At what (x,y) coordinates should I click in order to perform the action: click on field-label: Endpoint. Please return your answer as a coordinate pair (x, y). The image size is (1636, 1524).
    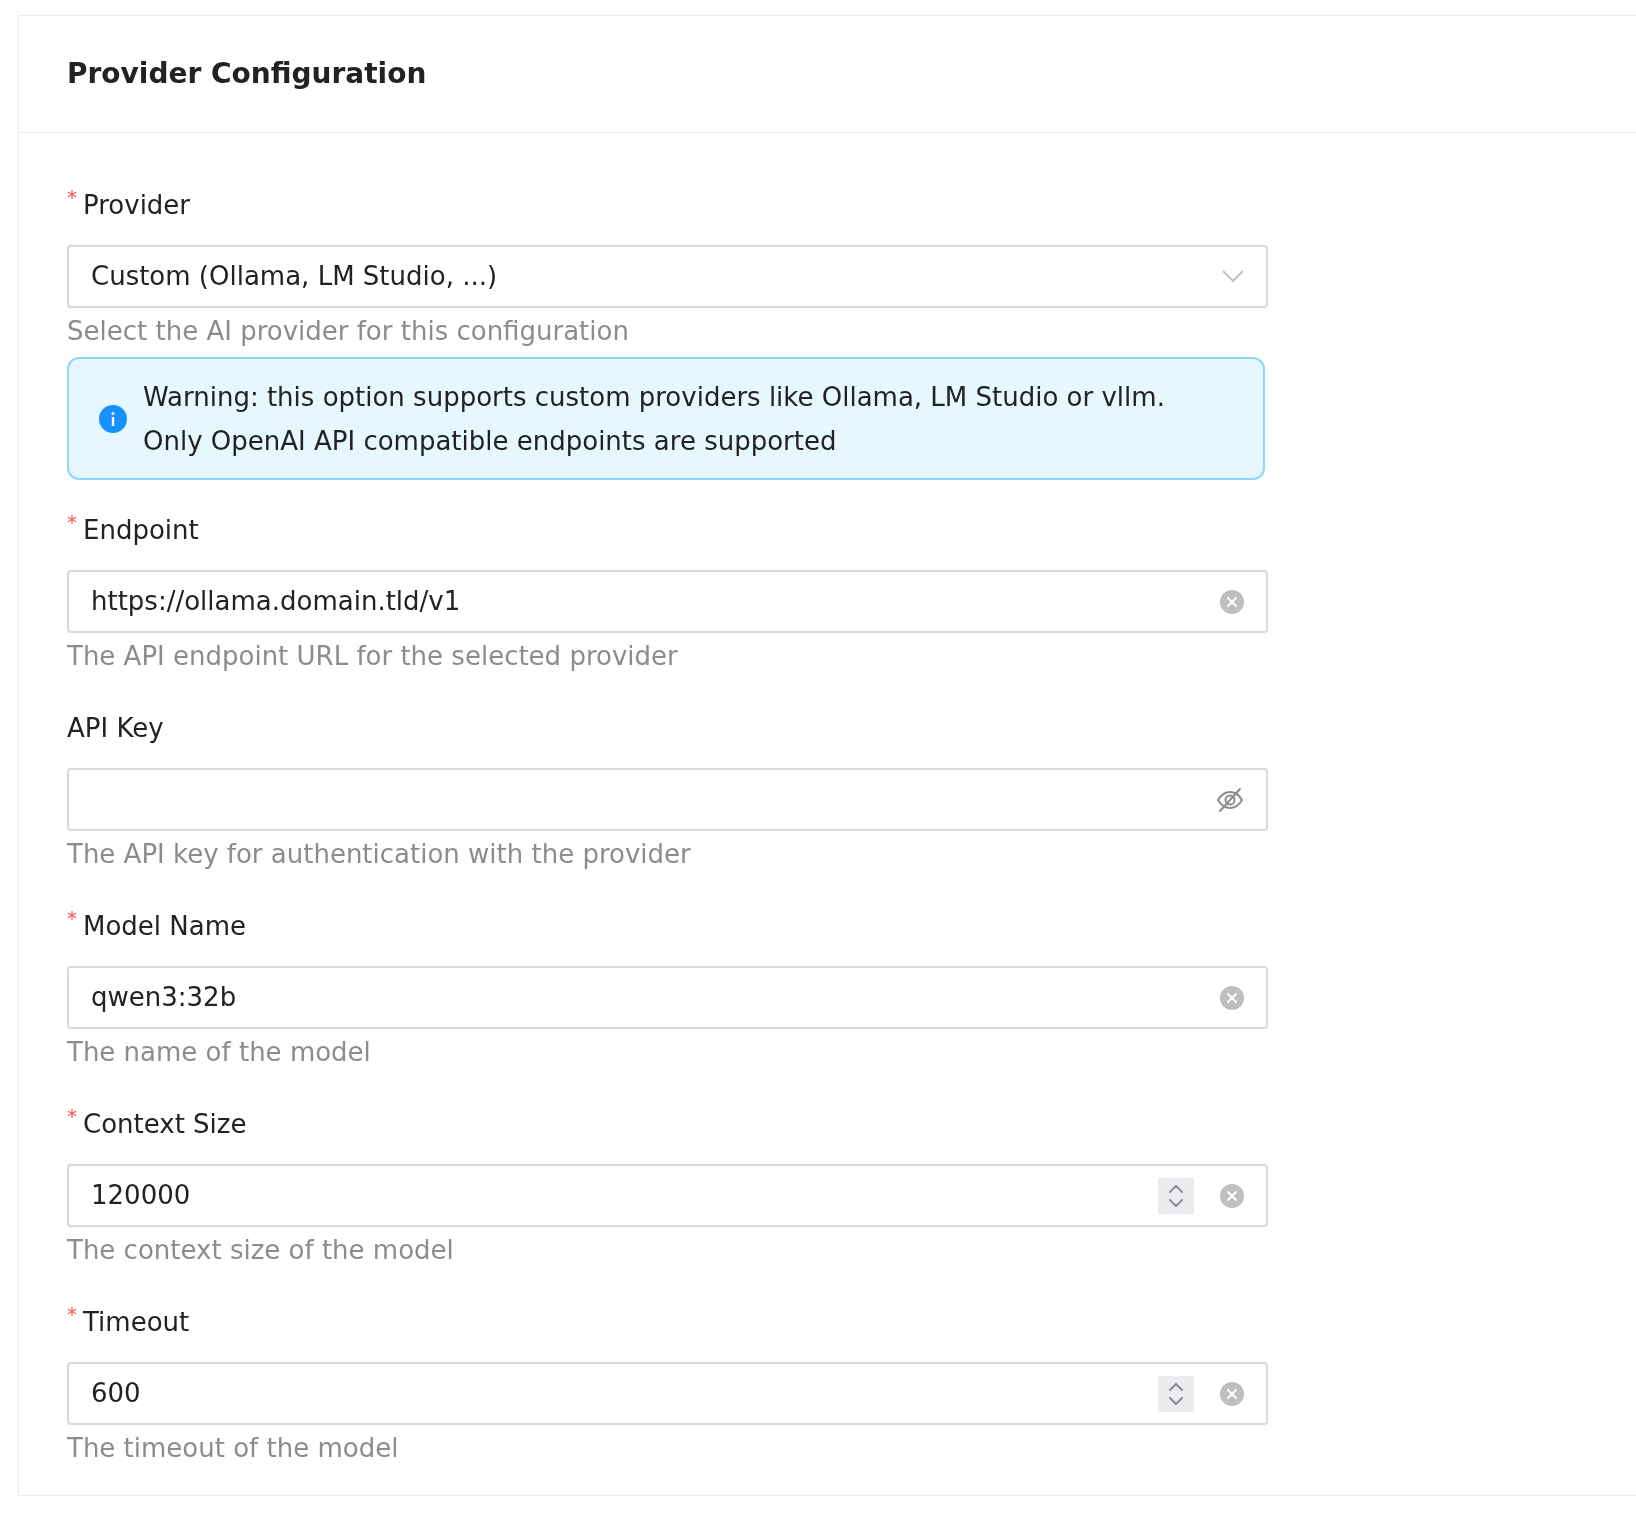
    Looking at the image, I should click on (141, 530).